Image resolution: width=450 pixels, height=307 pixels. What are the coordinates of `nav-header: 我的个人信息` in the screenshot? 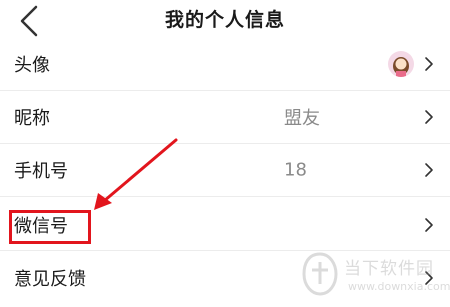 It's located at (225, 20).